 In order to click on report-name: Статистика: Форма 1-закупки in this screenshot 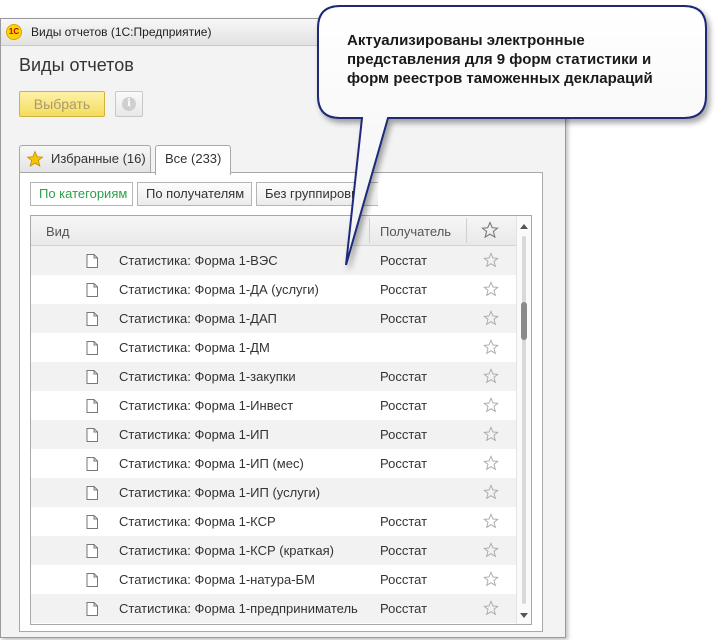, I will do `click(207, 376)`.